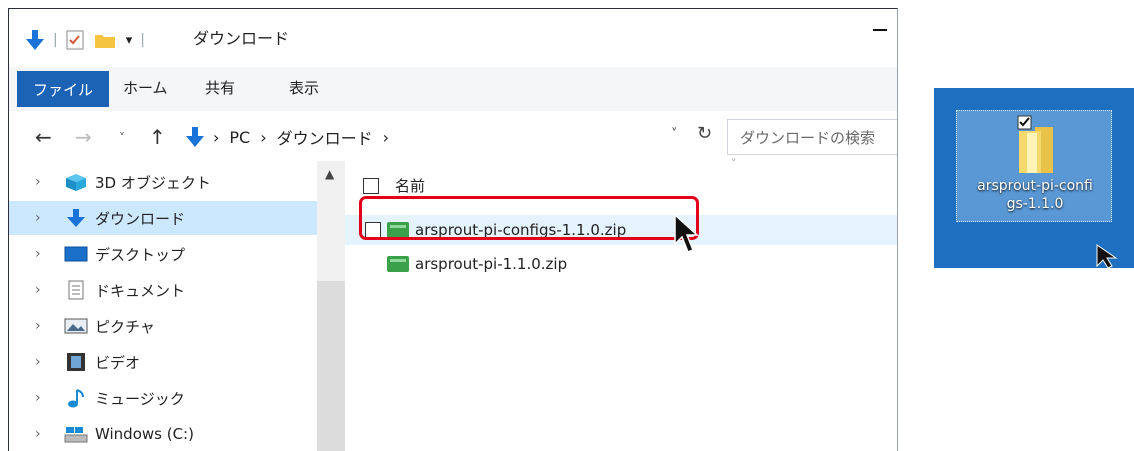 This screenshot has height=451, width=1134. What do you see at coordinates (140, 254) in the screenshot?
I see `sidebar-item-label: デスクトップ` at bounding box center [140, 254].